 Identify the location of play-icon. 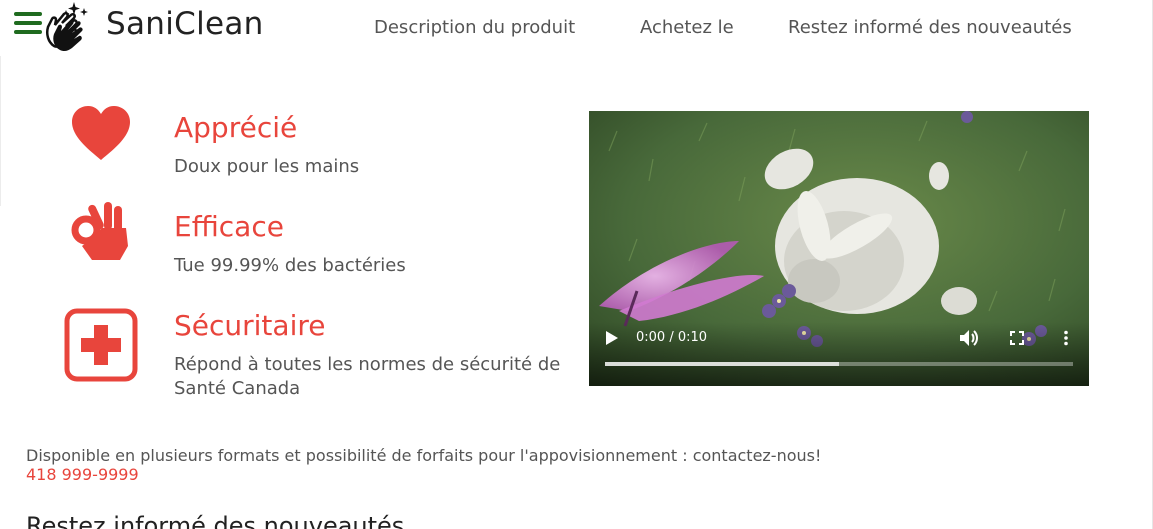
(612, 338).